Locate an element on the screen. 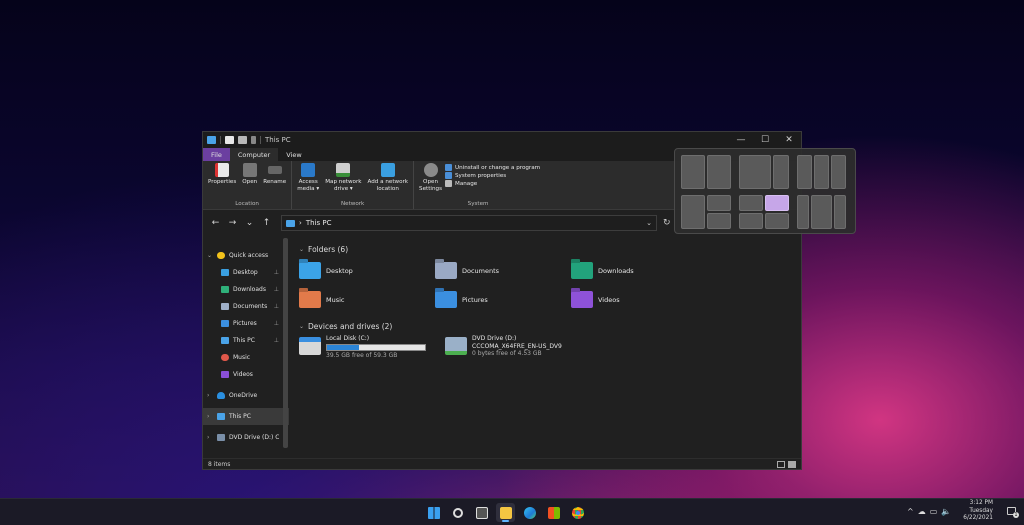 This screenshot has height=525, width=1024. refresh-button: ↻ is located at coordinates (667, 223).